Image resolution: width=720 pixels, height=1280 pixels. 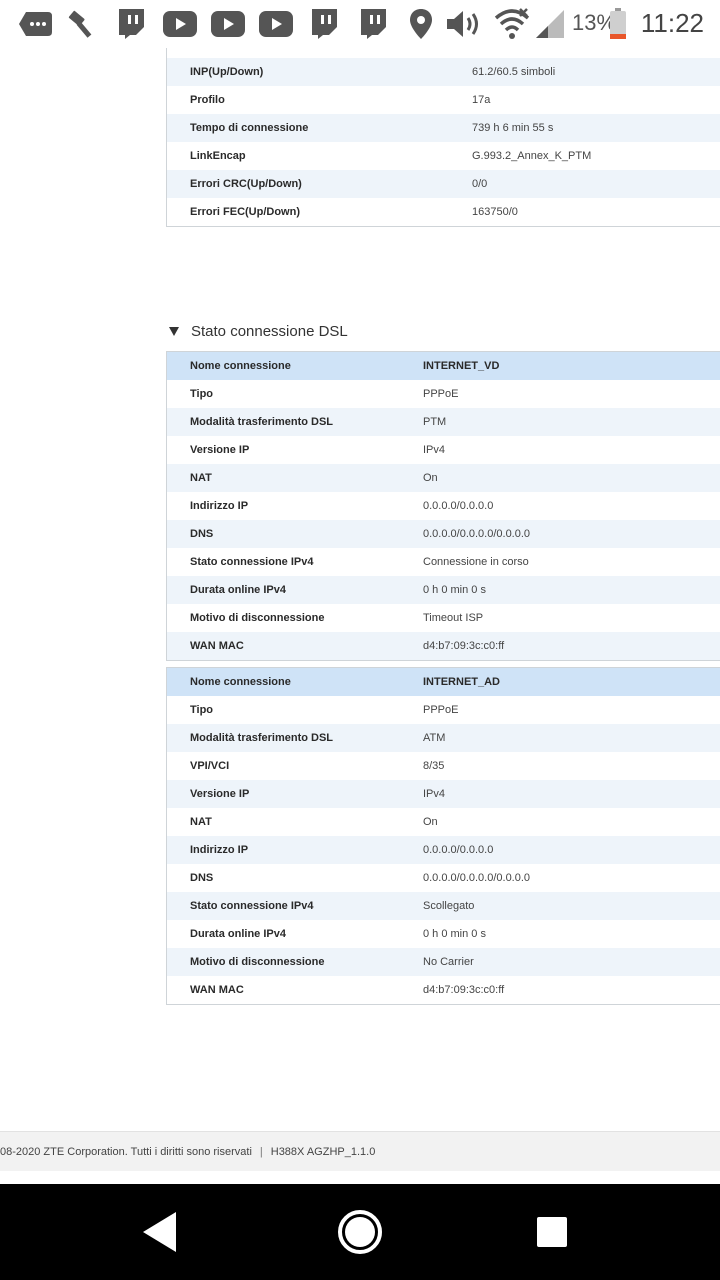 I want to click on android-nav-bar, so click(x=360, y=1232).